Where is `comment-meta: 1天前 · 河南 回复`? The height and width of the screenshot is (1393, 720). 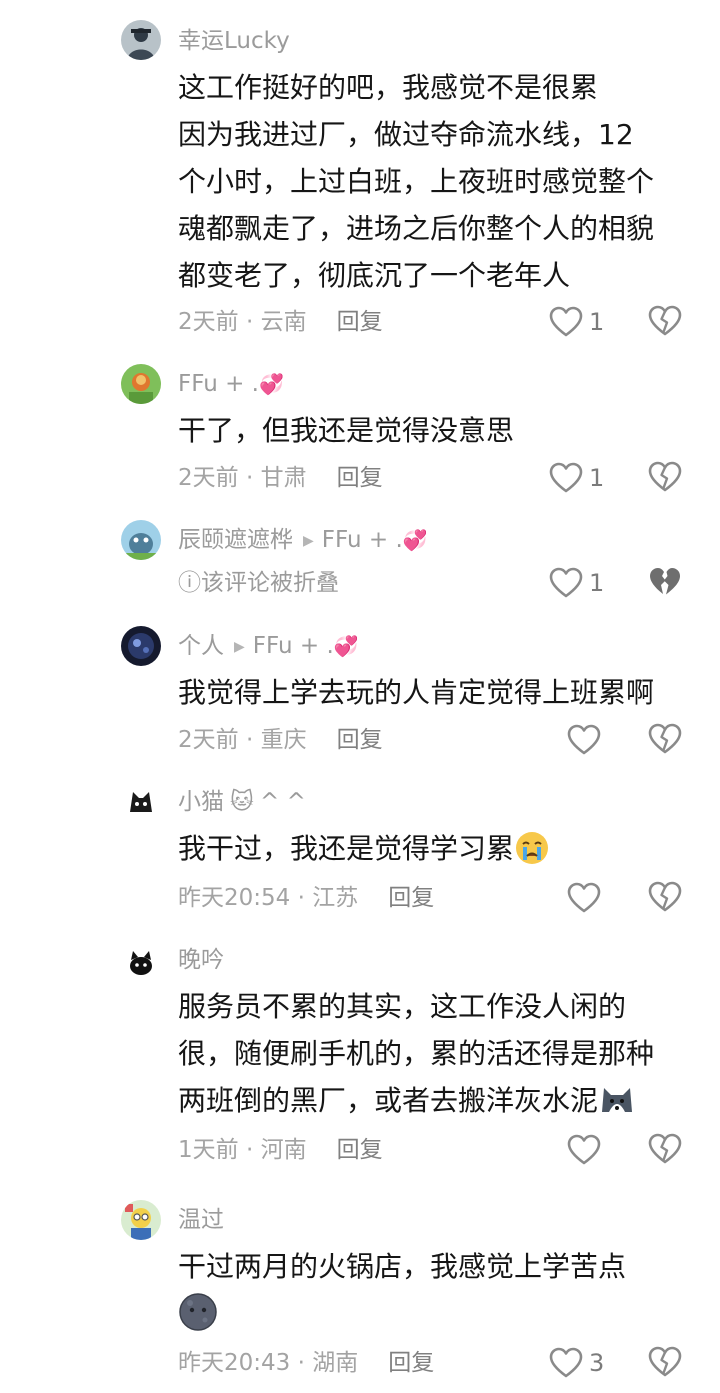
comment-meta: 1天前 · 河南 回复 is located at coordinates (280, 1150).